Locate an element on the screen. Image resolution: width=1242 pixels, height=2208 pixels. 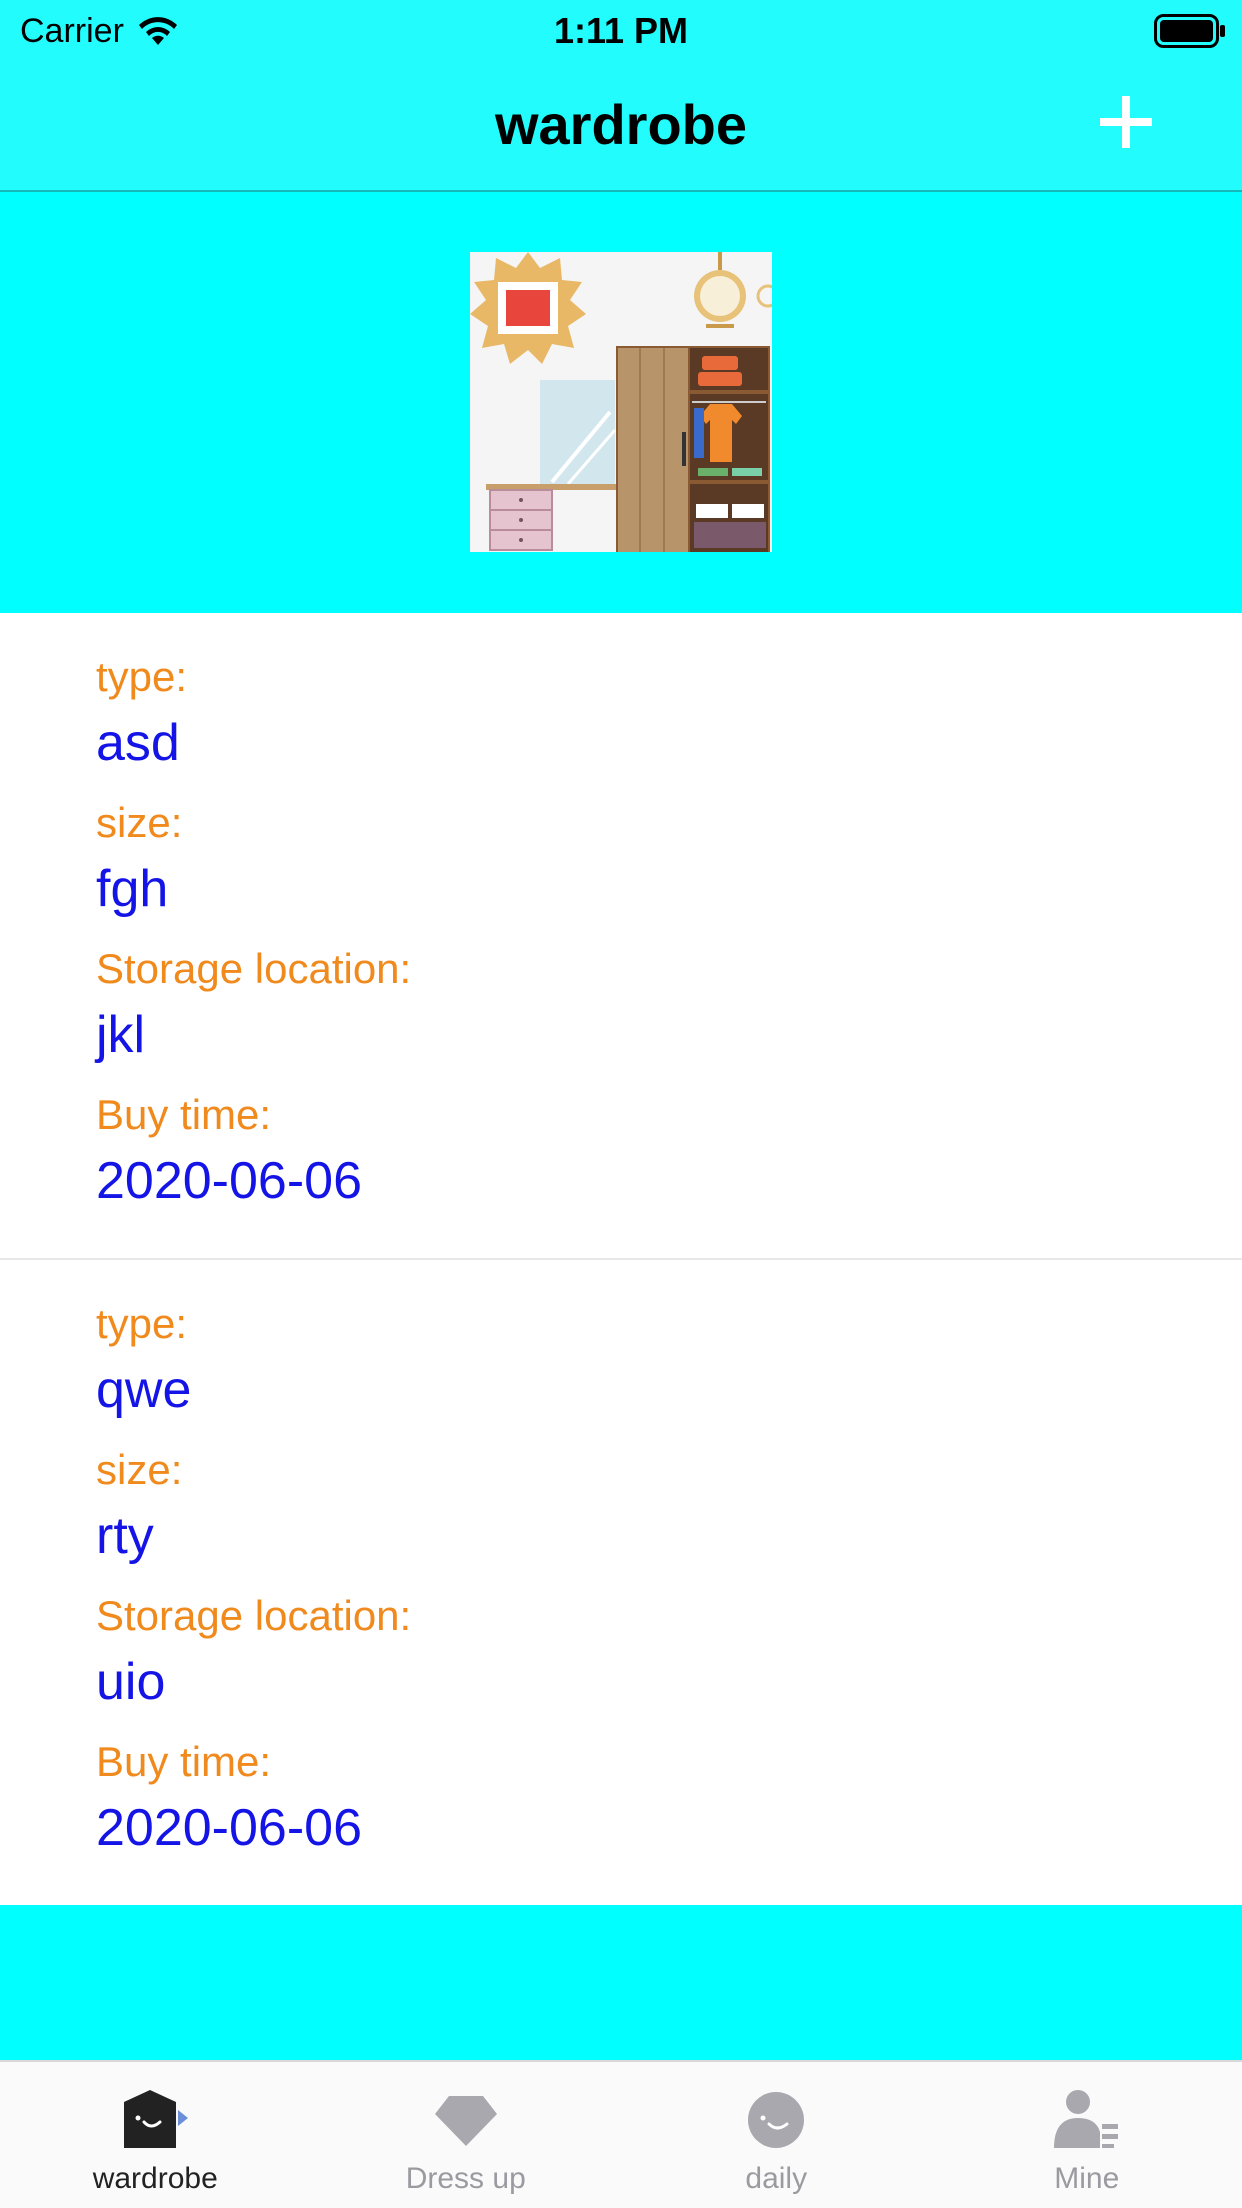
storage-location-value: jkl is located at coordinates (121, 1035).